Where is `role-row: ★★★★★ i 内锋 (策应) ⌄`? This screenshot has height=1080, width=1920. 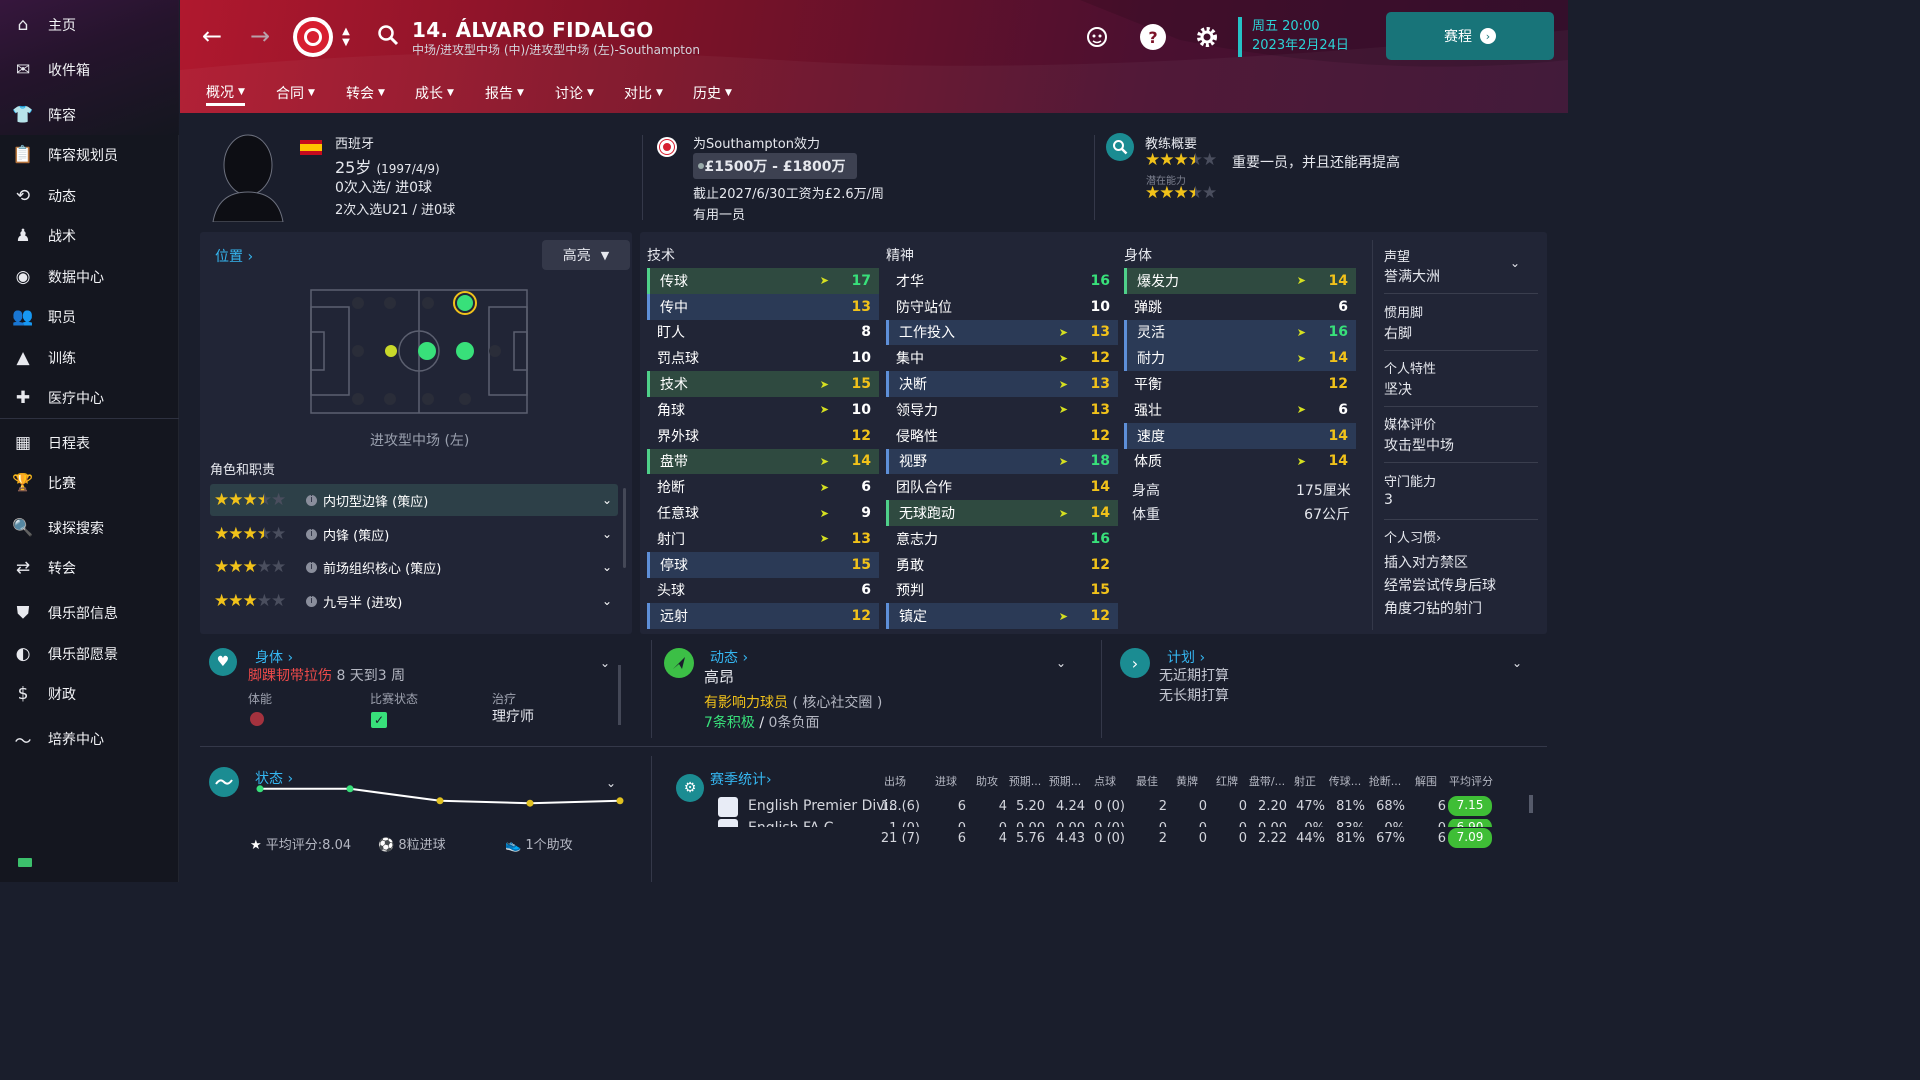 role-row: ★★★★★ i 内锋 (策应) ⌄ is located at coordinates (414, 534).